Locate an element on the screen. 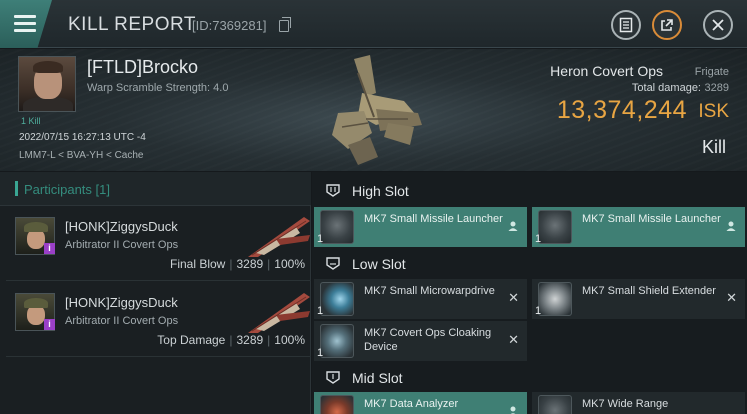  close-icon is located at coordinates (718, 25).